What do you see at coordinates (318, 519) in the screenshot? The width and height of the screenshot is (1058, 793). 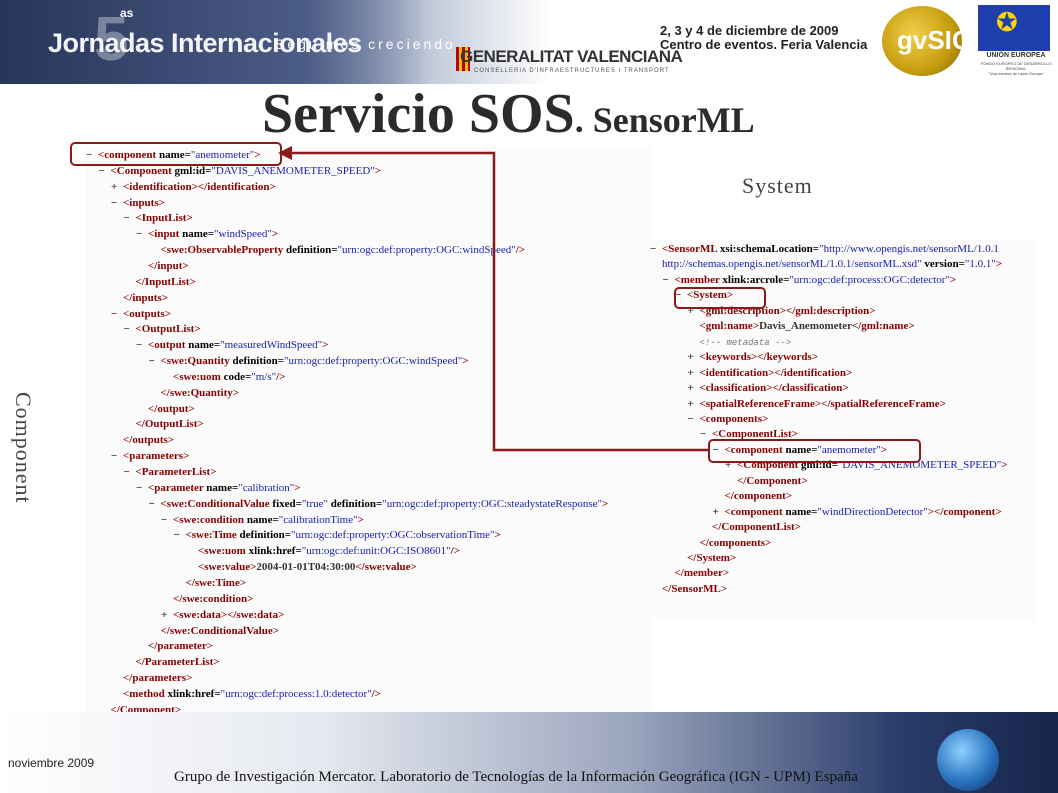 I see `xml-value: "calibrationTime"` at bounding box center [318, 519].